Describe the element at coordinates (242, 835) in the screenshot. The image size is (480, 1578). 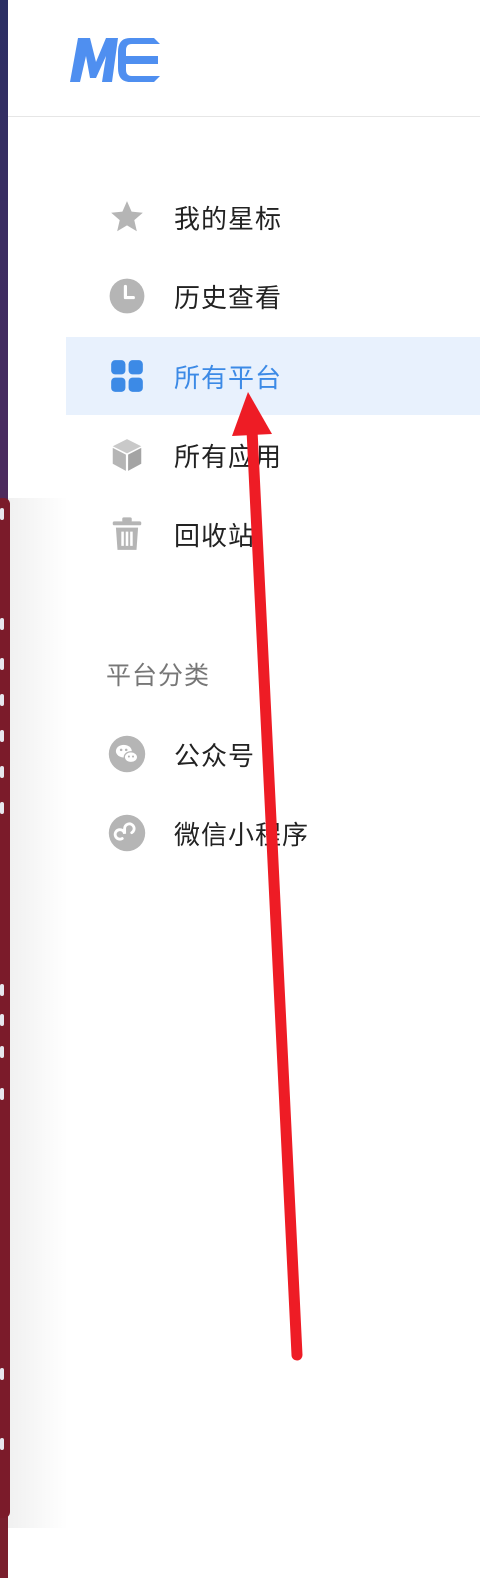
I see `category-item-label: 微信小程序` at that location.